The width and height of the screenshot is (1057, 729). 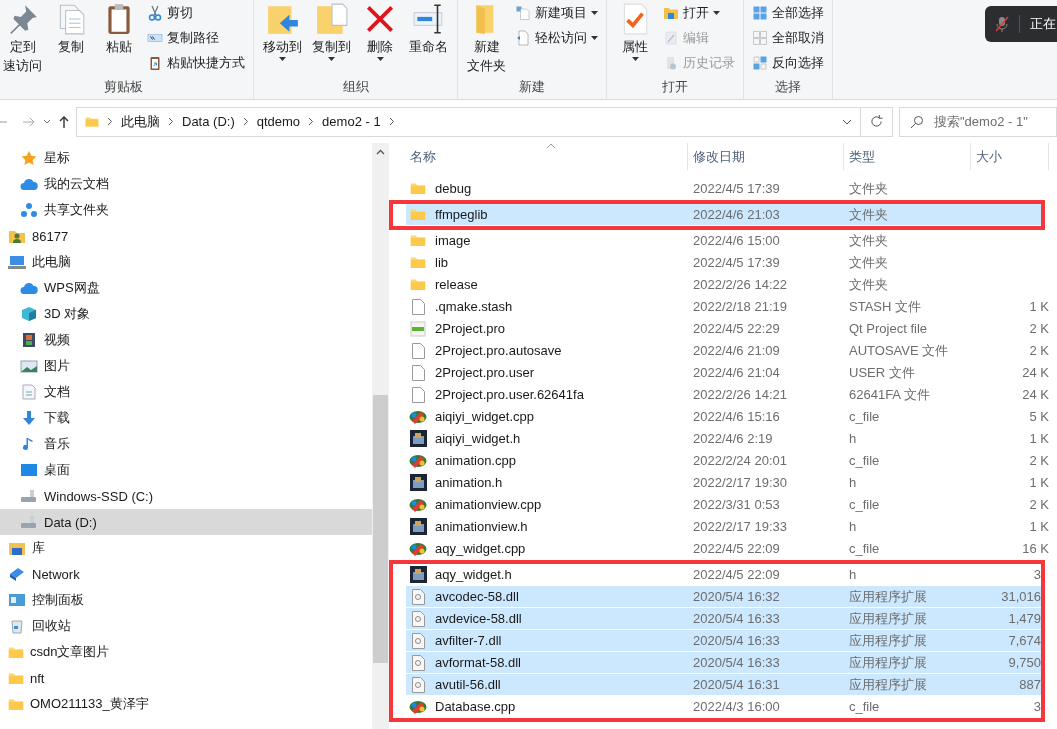 What do you see at coordinates (727, 439) in the screenshot?
I see `file-row: aiqiyi_widget.h 2022/4/6 2:19 h 1 K` at bounding box center [727, 439].